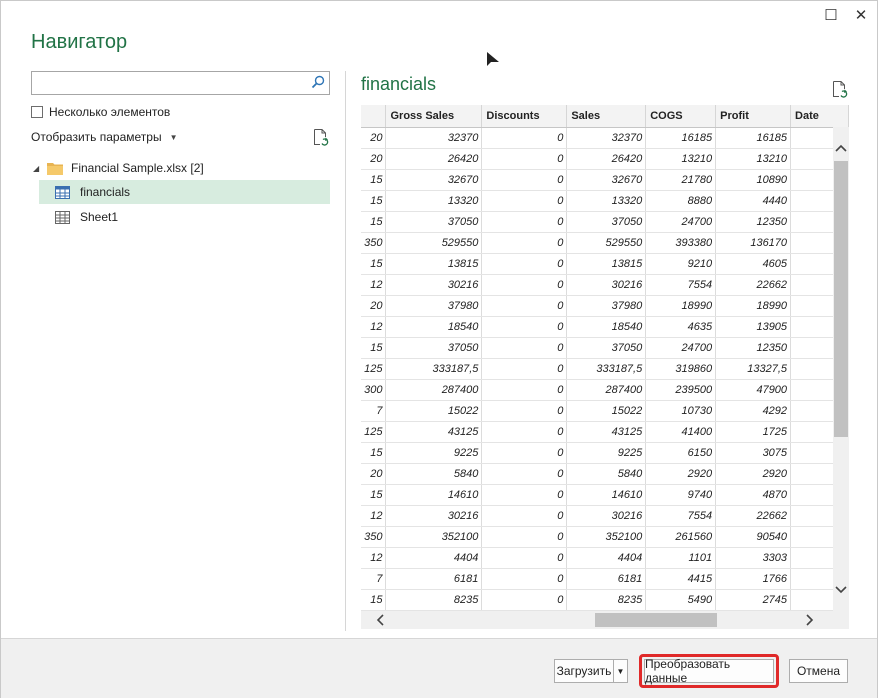 Image resolution: width=878 pixels, height=698 pixels. Describe the element at coordinates (345, 351) in the screenshot. I see `panel-divider` at that location.